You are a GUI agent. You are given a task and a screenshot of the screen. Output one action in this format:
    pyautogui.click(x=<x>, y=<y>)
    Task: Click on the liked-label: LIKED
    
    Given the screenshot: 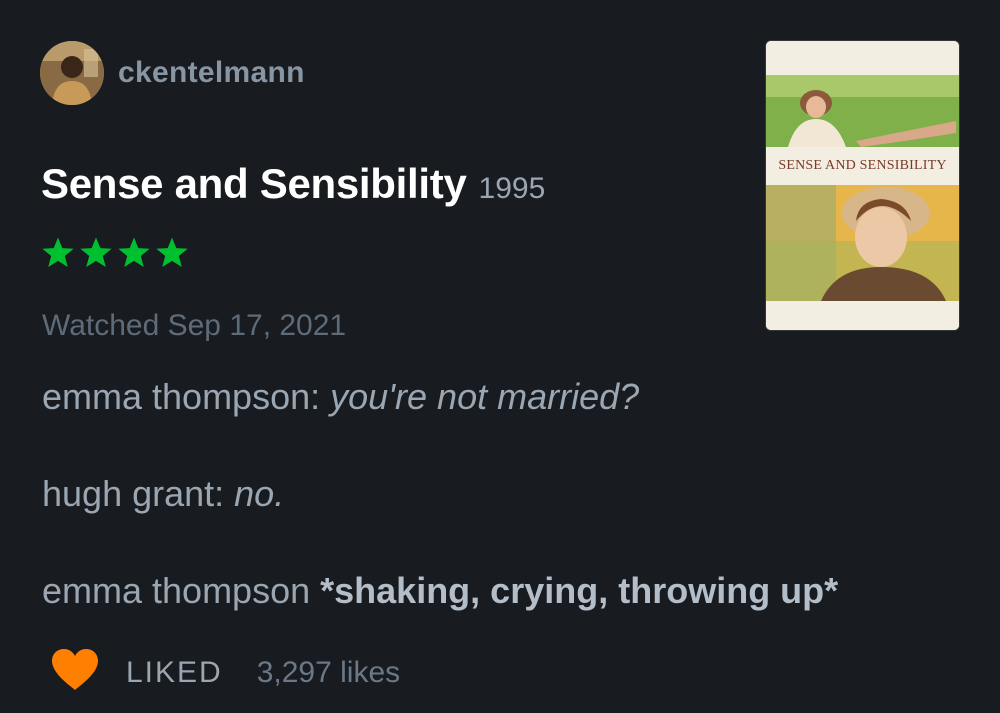 What is the action you would take?
    pyautogui.click(x=174, y=673)
    